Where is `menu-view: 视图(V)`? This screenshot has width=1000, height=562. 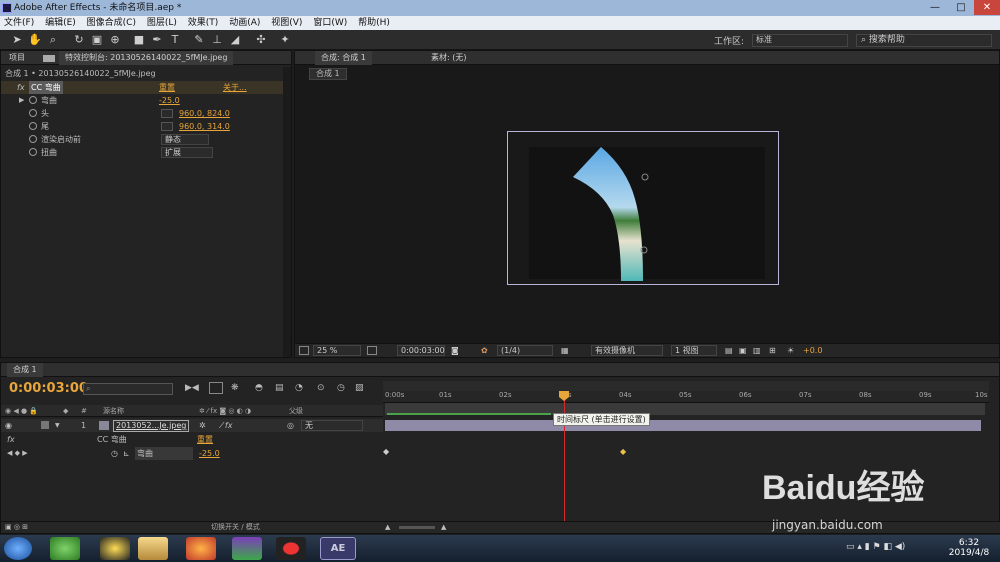 menu-view: 视图(V) is located at coordinates (286, 23).